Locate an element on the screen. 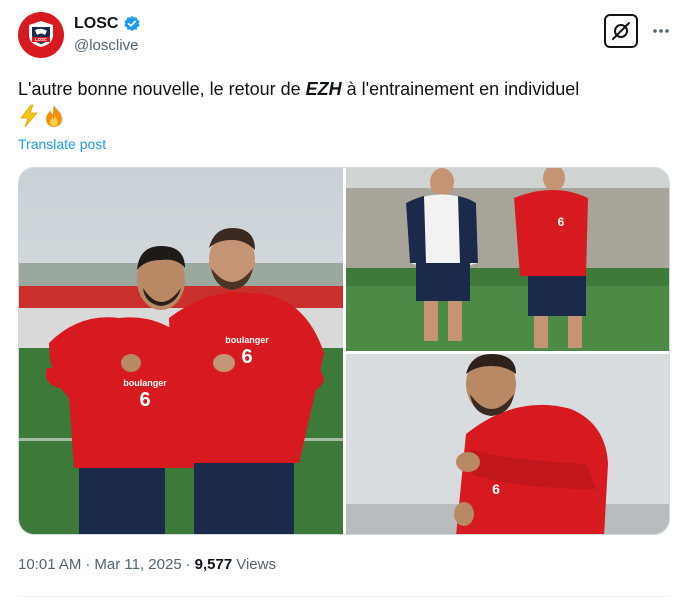 This screenshot has height=600, width=690. shirt-number-closeup: 6 is located at coordinates (496, 489).